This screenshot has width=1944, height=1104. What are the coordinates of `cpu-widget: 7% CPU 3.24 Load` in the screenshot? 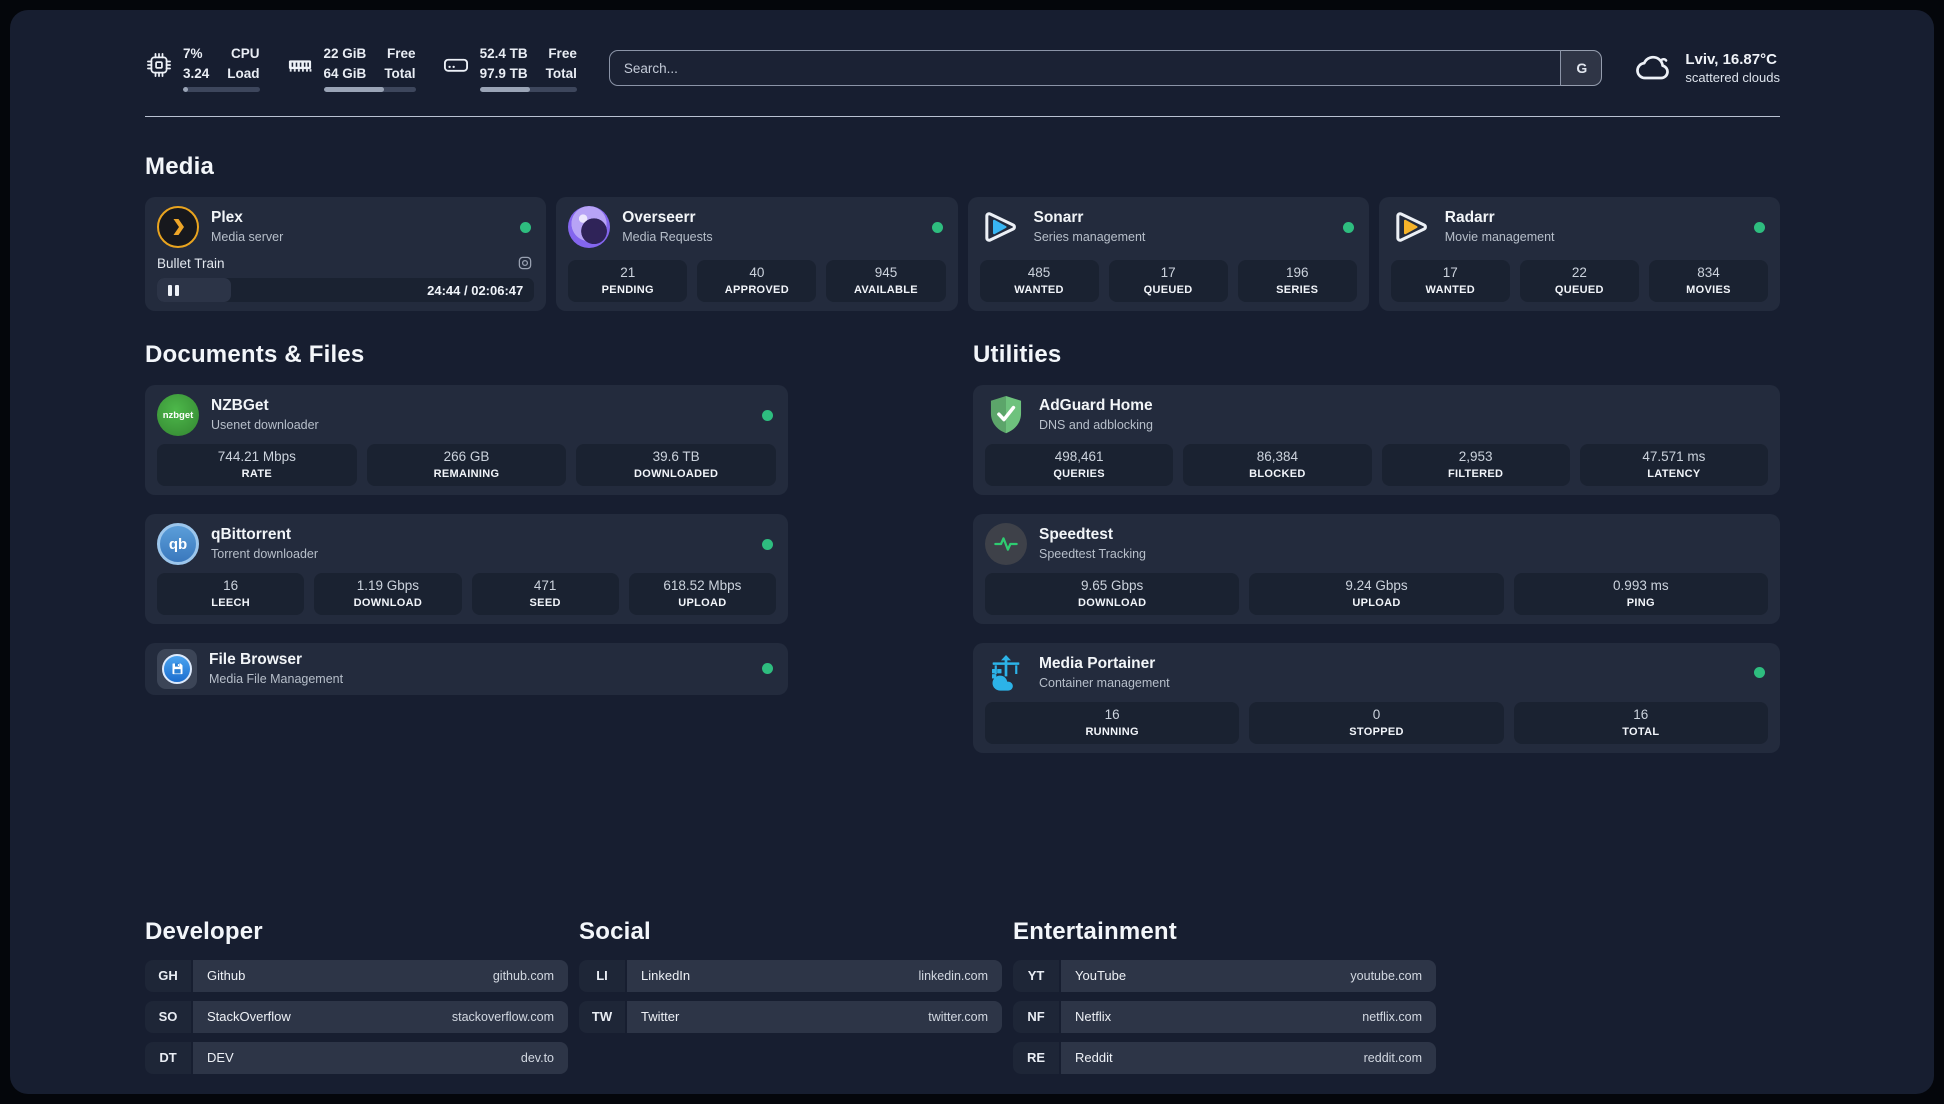 It's located at (202, 68).